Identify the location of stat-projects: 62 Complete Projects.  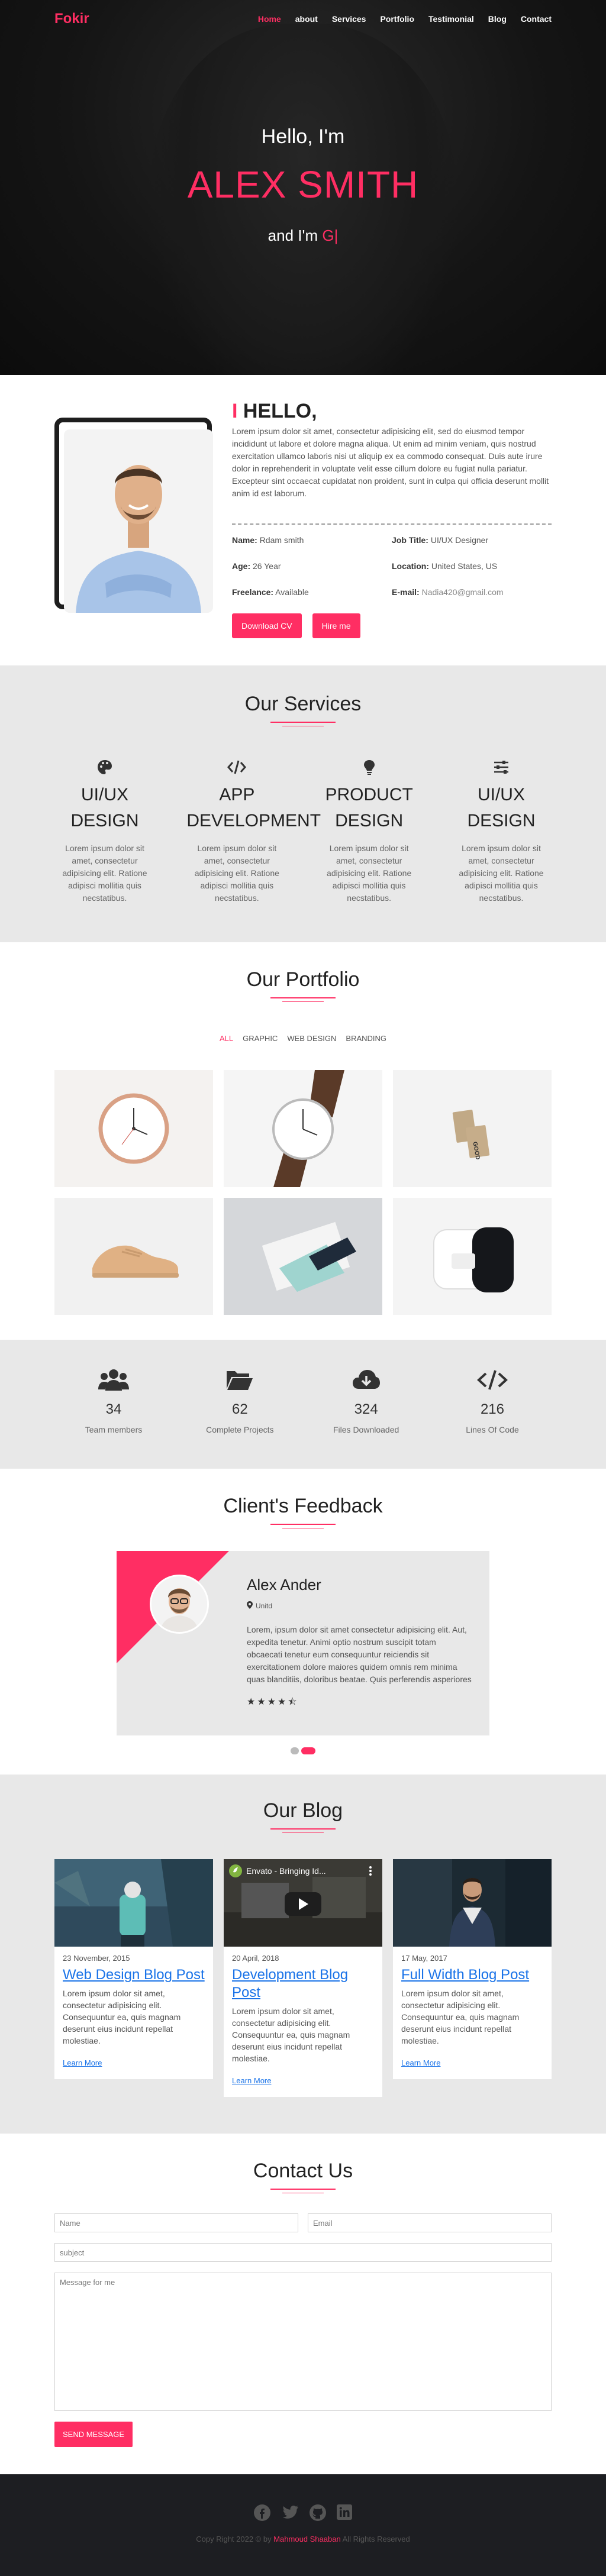
(239, 1401).